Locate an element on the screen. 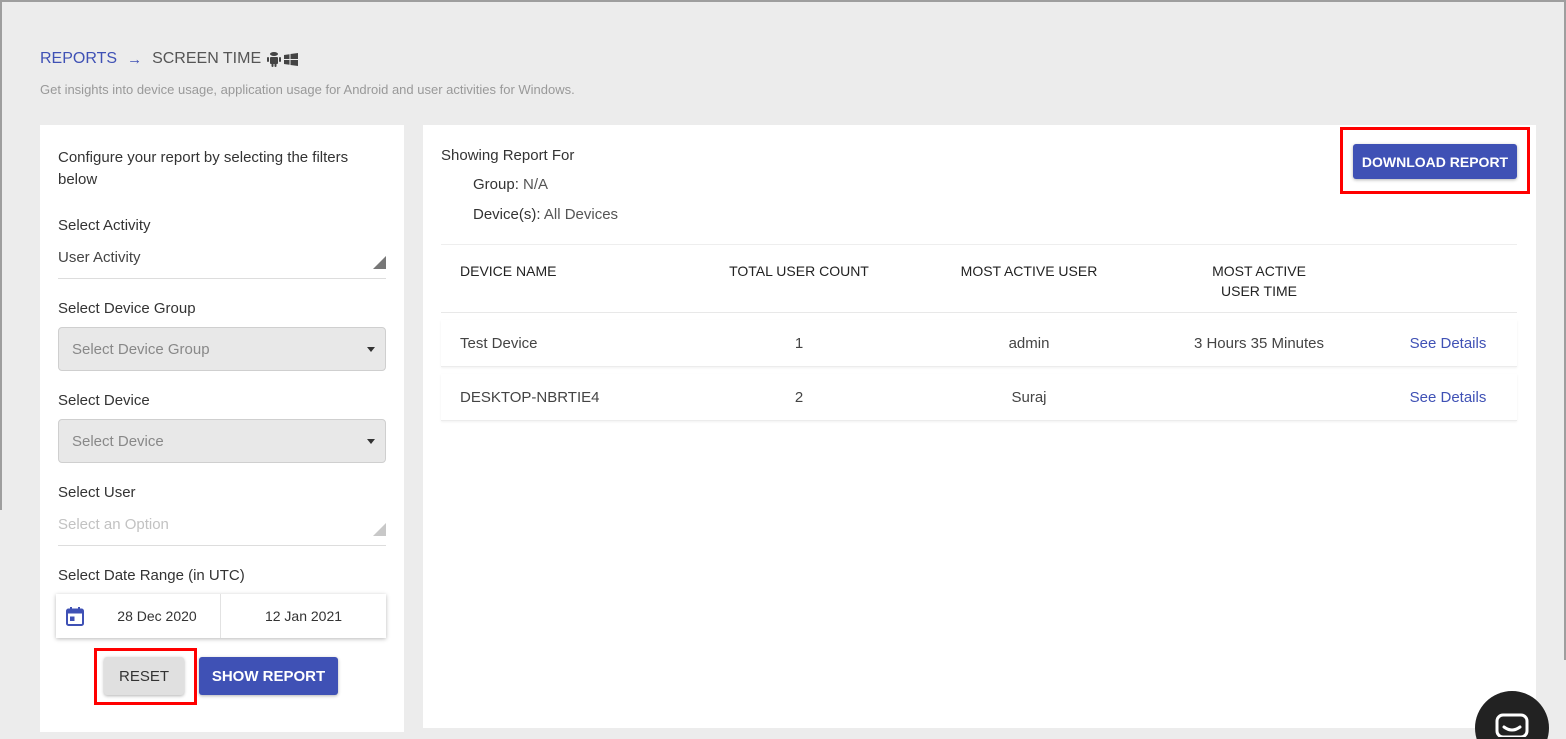 The height and width of the screenshot is (739, 1566). user-select-placeholder: Select an Option is located at coordinates (113, 524).